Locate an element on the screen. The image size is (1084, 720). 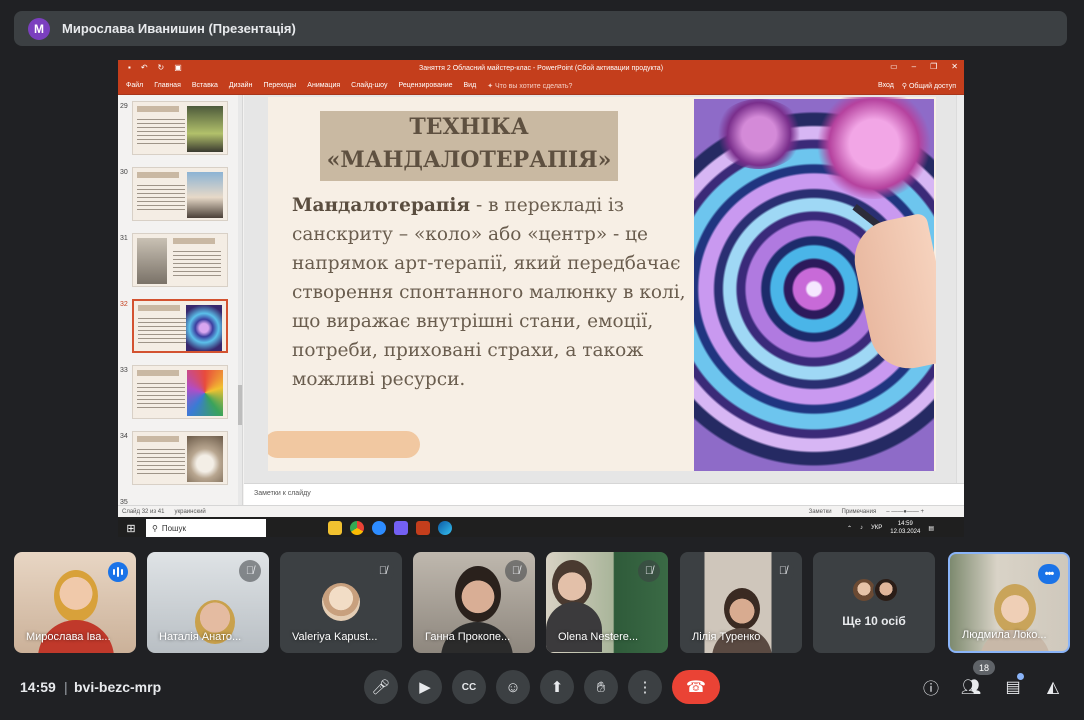
tab-file: Файл is located at coordinates (134, 85).